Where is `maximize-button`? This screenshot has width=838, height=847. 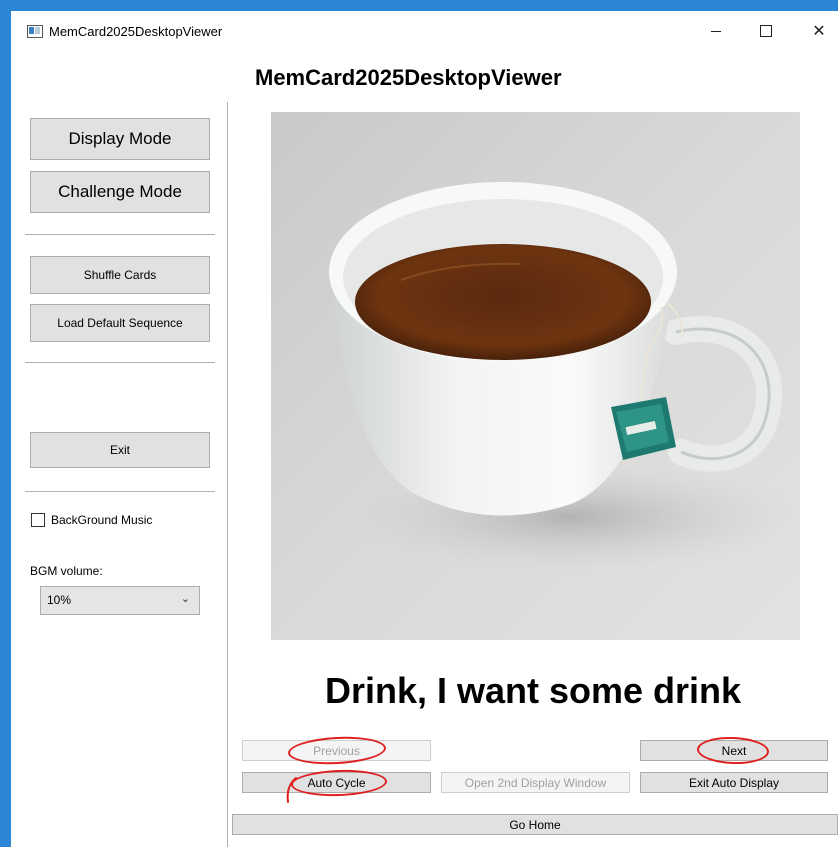
maximize-button is located at coordinates (766, 31).